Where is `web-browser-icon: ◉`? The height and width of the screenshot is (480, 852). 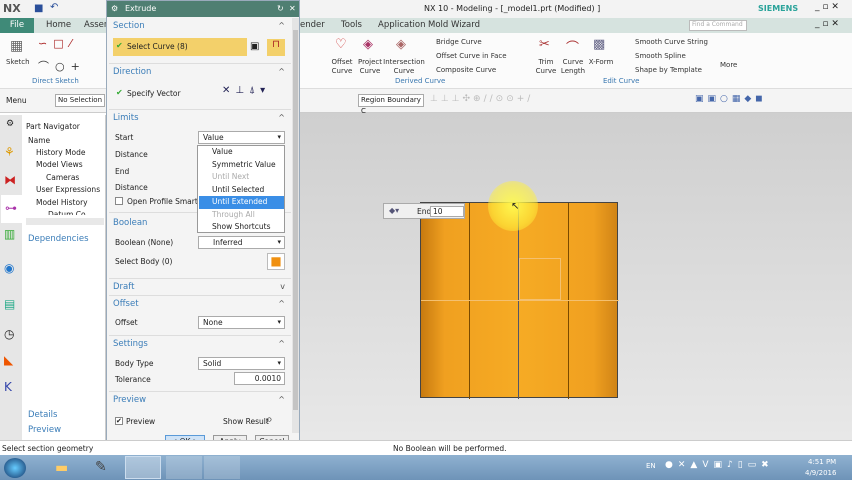 web-browser-icon: ◉ is located at coordinates (9, 268).